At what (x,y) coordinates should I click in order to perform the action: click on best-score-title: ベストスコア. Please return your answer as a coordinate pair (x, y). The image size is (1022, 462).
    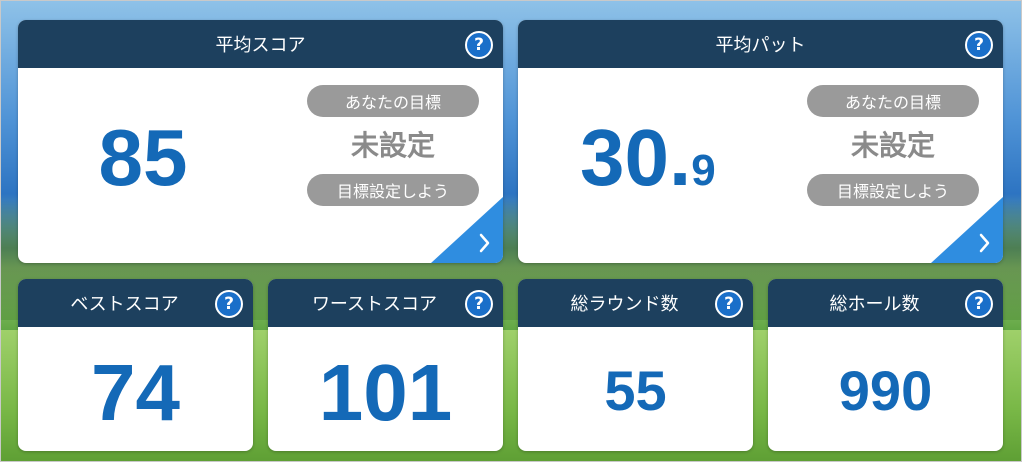
    Looking at the image, I should click on (124, 304).